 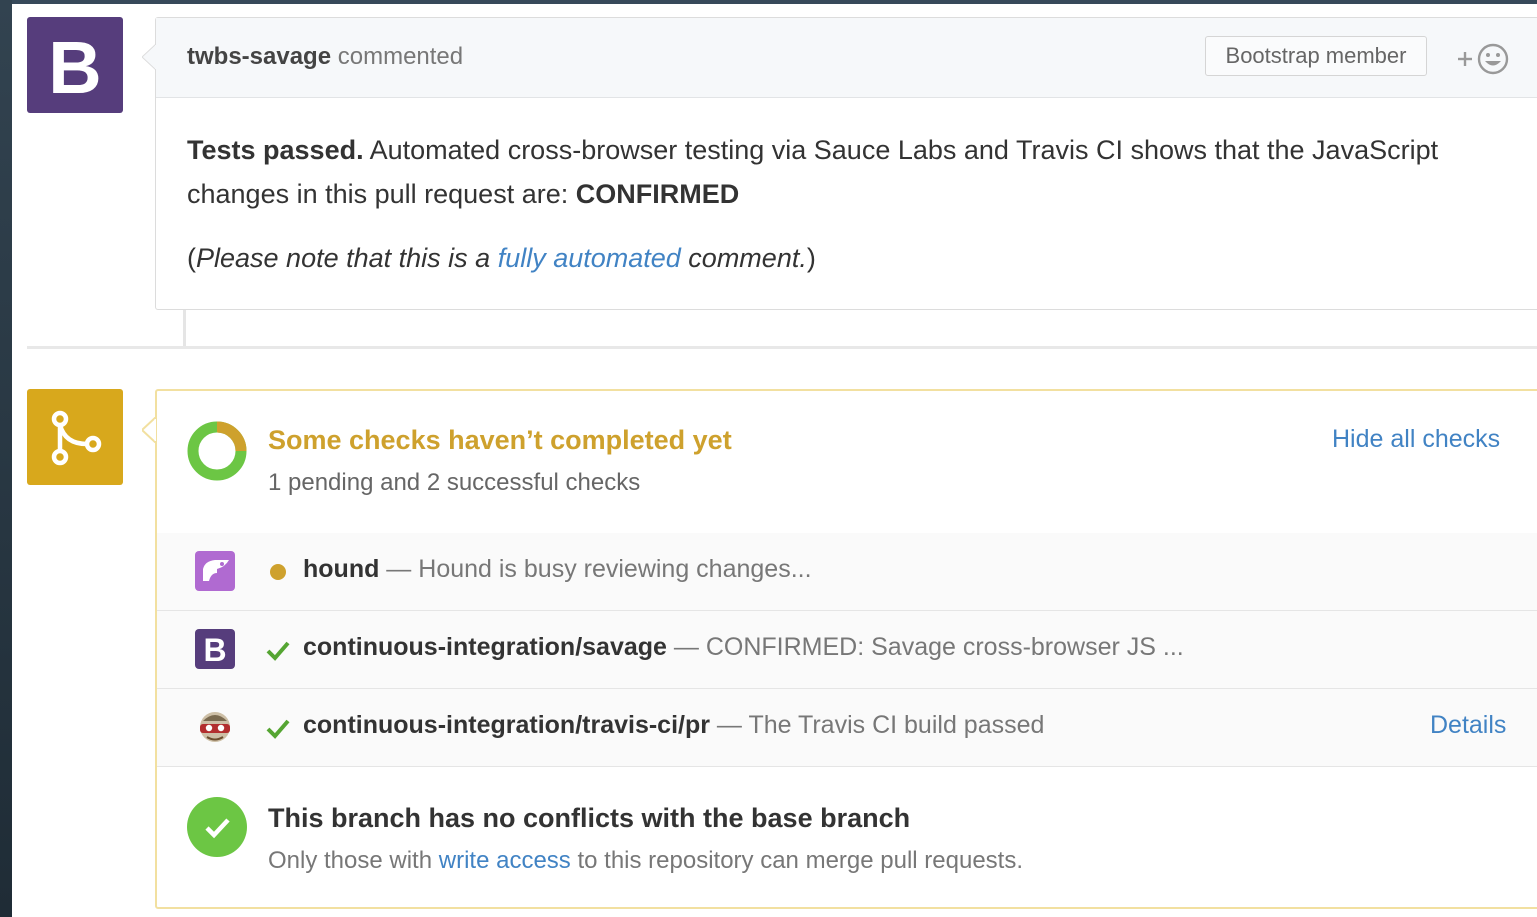 I want to click on check-name: continuous-integration/savage, so click(x=485, y=647).